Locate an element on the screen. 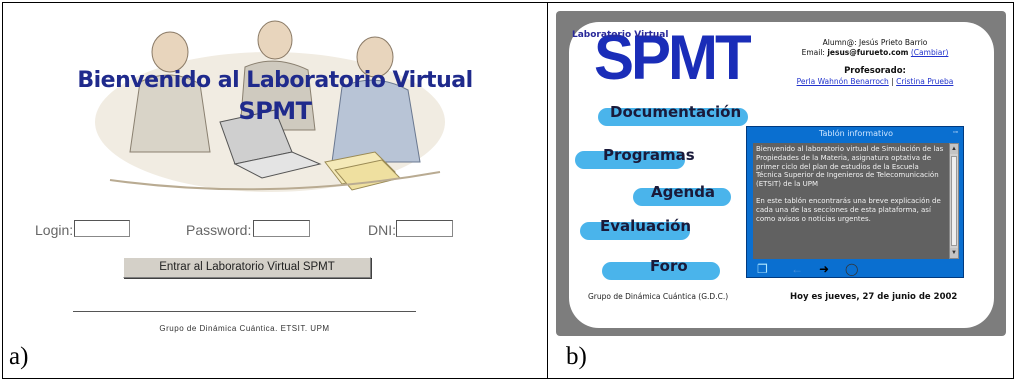 This screenshot has height=381, width=1016. nav-foro: Foro is located at coordinates (661, 268).